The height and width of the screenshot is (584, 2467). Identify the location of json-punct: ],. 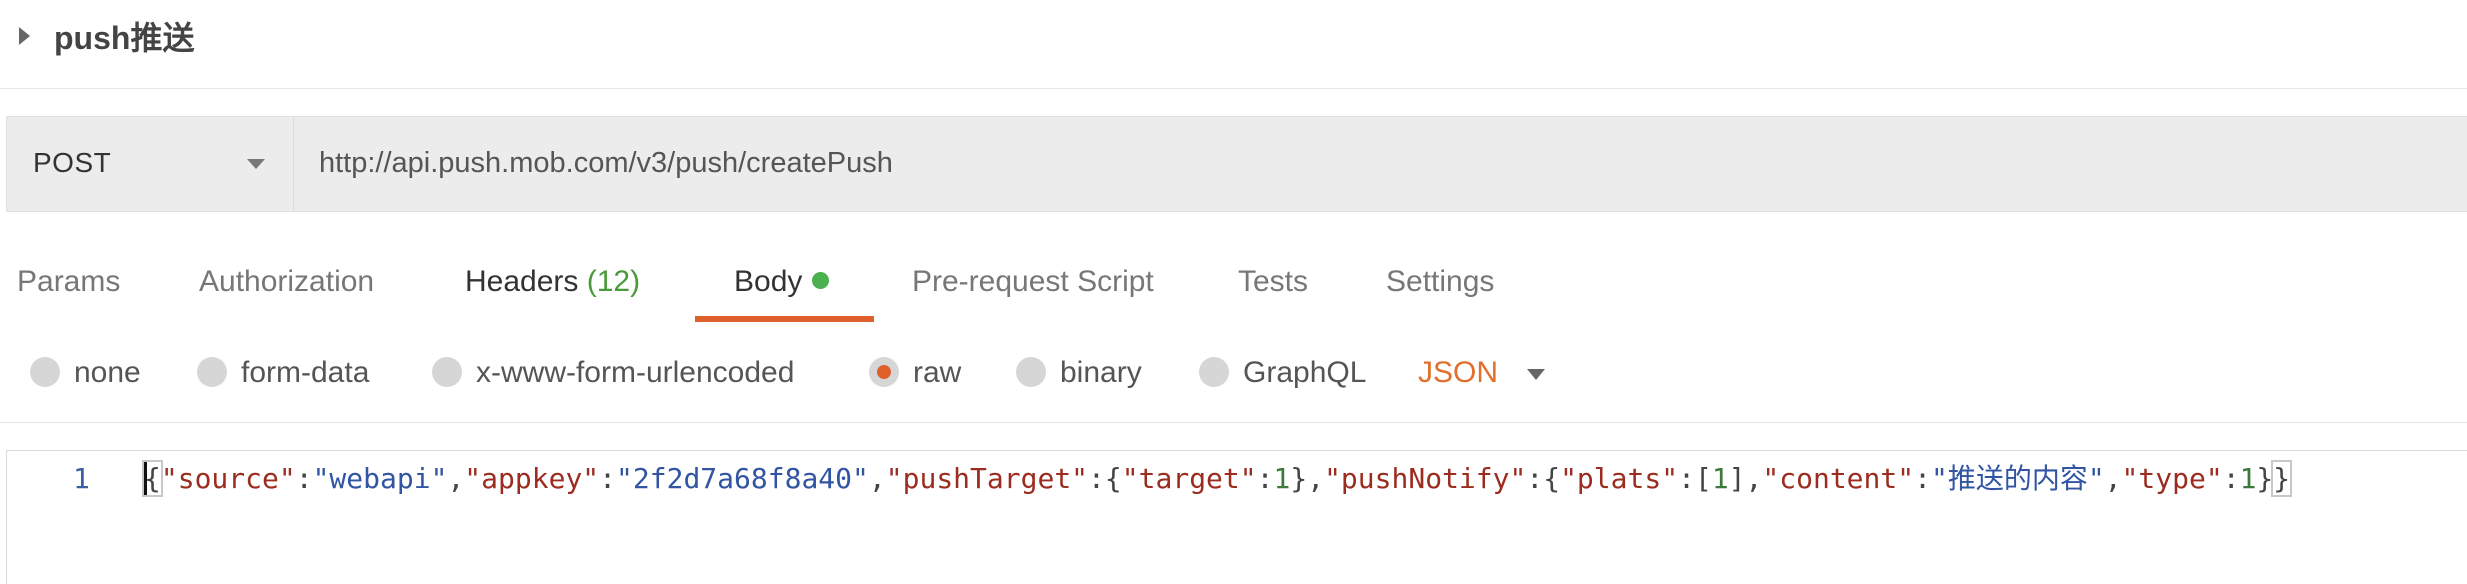
(1745, 478).